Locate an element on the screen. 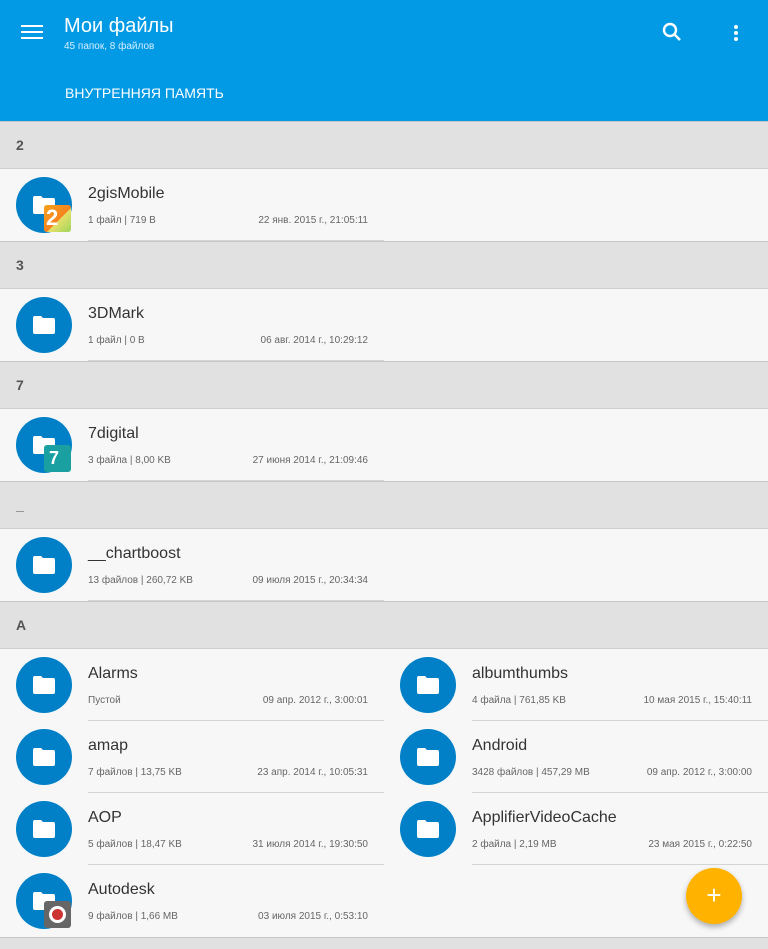 The width and height of the screenshot is (768, 949). folder-meta: 1 файл | 0 B is located at coordinates (116, 340).